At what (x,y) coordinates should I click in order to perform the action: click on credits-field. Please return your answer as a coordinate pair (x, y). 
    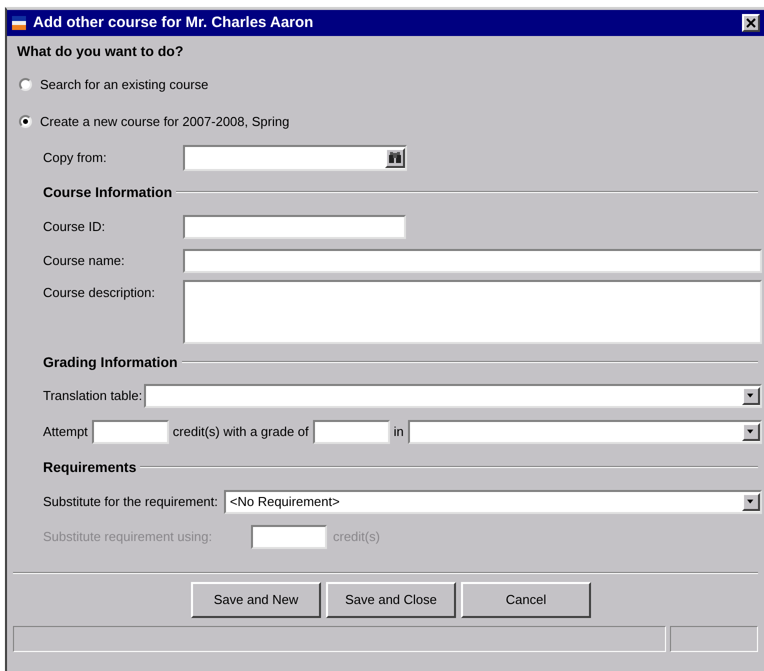
    Looking at the image, I should click on (130, 432).